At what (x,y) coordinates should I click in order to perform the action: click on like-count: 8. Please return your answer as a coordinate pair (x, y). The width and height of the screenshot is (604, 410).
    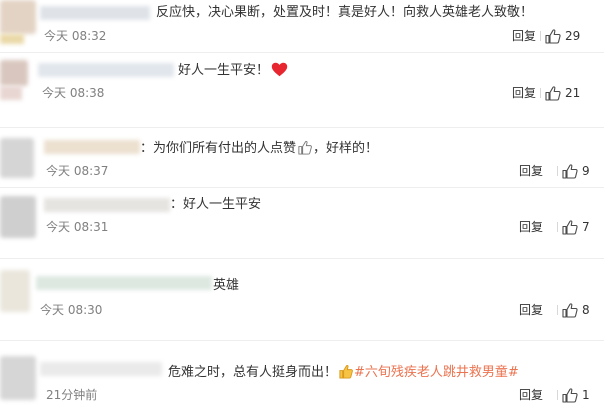
    Looking at the image, I should click on (586, 310).